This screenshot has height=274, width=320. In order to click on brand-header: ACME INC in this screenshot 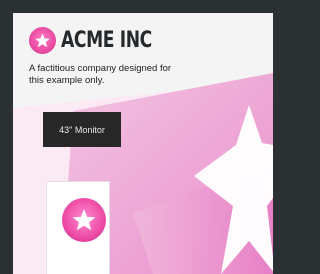, I will do `click(103, 40)`.